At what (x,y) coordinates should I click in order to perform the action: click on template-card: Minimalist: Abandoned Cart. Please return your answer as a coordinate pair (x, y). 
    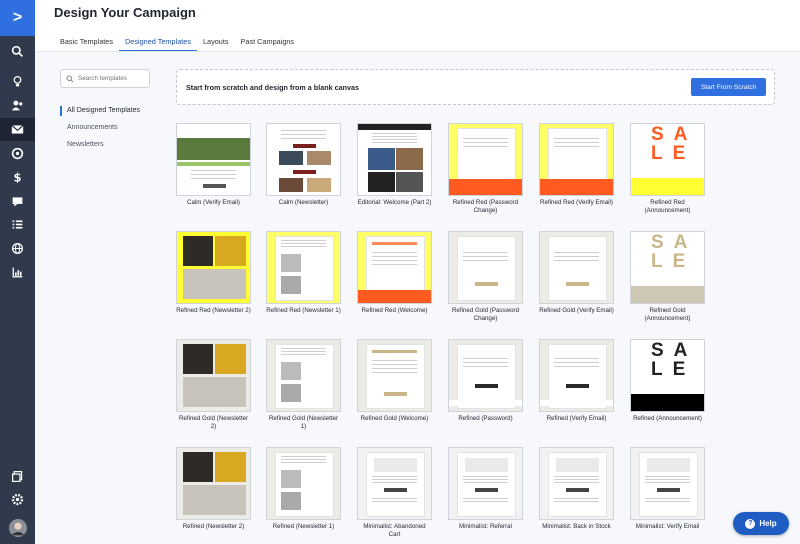
    Looking at the image, I should click on (394, 493).